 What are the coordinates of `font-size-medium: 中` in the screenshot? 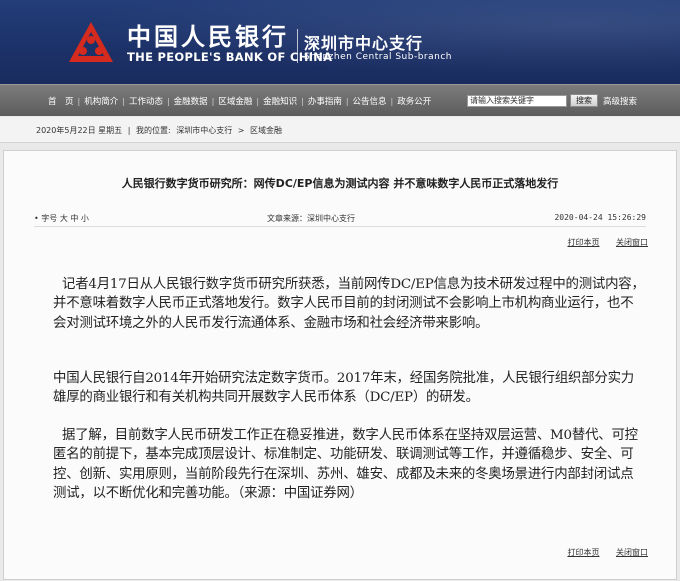 It's located at (74, 218).